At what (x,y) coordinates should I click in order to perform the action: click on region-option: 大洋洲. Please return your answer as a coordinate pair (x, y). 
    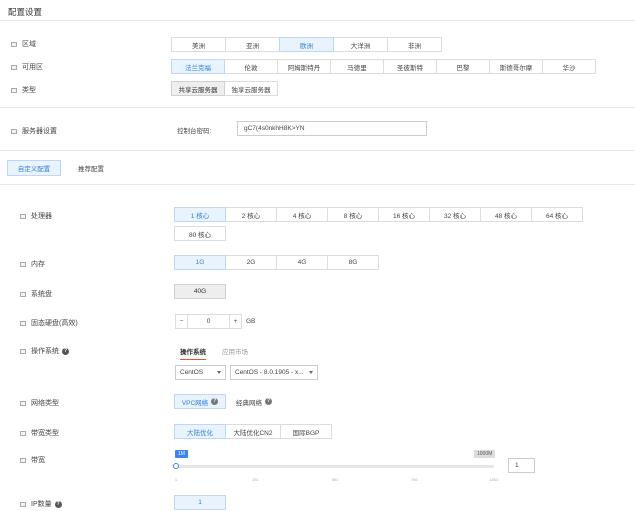
    Looking at the image, I should click on (360, 44).